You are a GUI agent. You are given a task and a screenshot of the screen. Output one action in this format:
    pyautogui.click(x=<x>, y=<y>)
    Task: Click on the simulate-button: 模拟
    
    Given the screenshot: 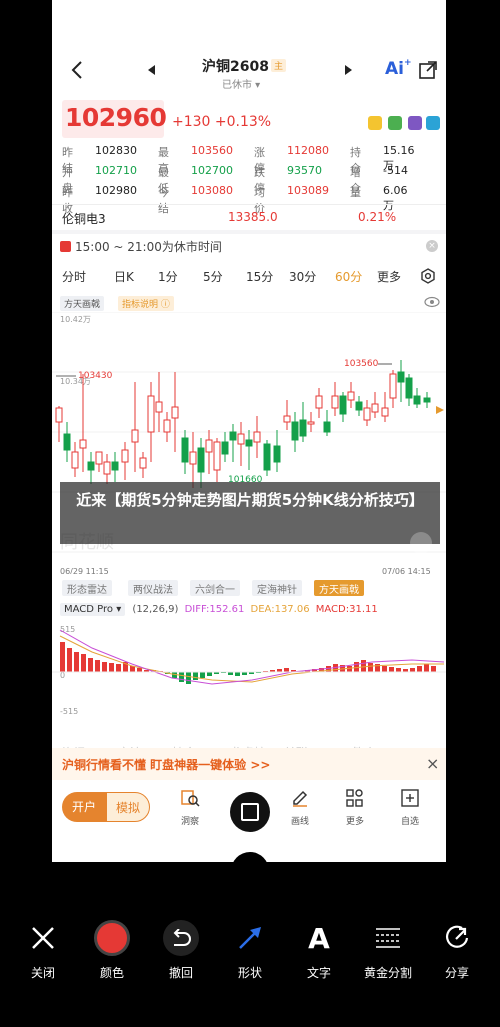 What is the action you would take?
    pyautogui.click(x=128, y=807)
    